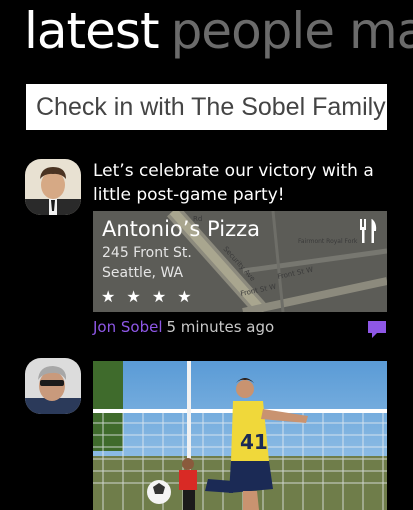 This screenshot has height=510, width=413. Describe the element at coordinates (220, 327) in the screenshot. I see `post-time: 5 minutes ago` at that location.